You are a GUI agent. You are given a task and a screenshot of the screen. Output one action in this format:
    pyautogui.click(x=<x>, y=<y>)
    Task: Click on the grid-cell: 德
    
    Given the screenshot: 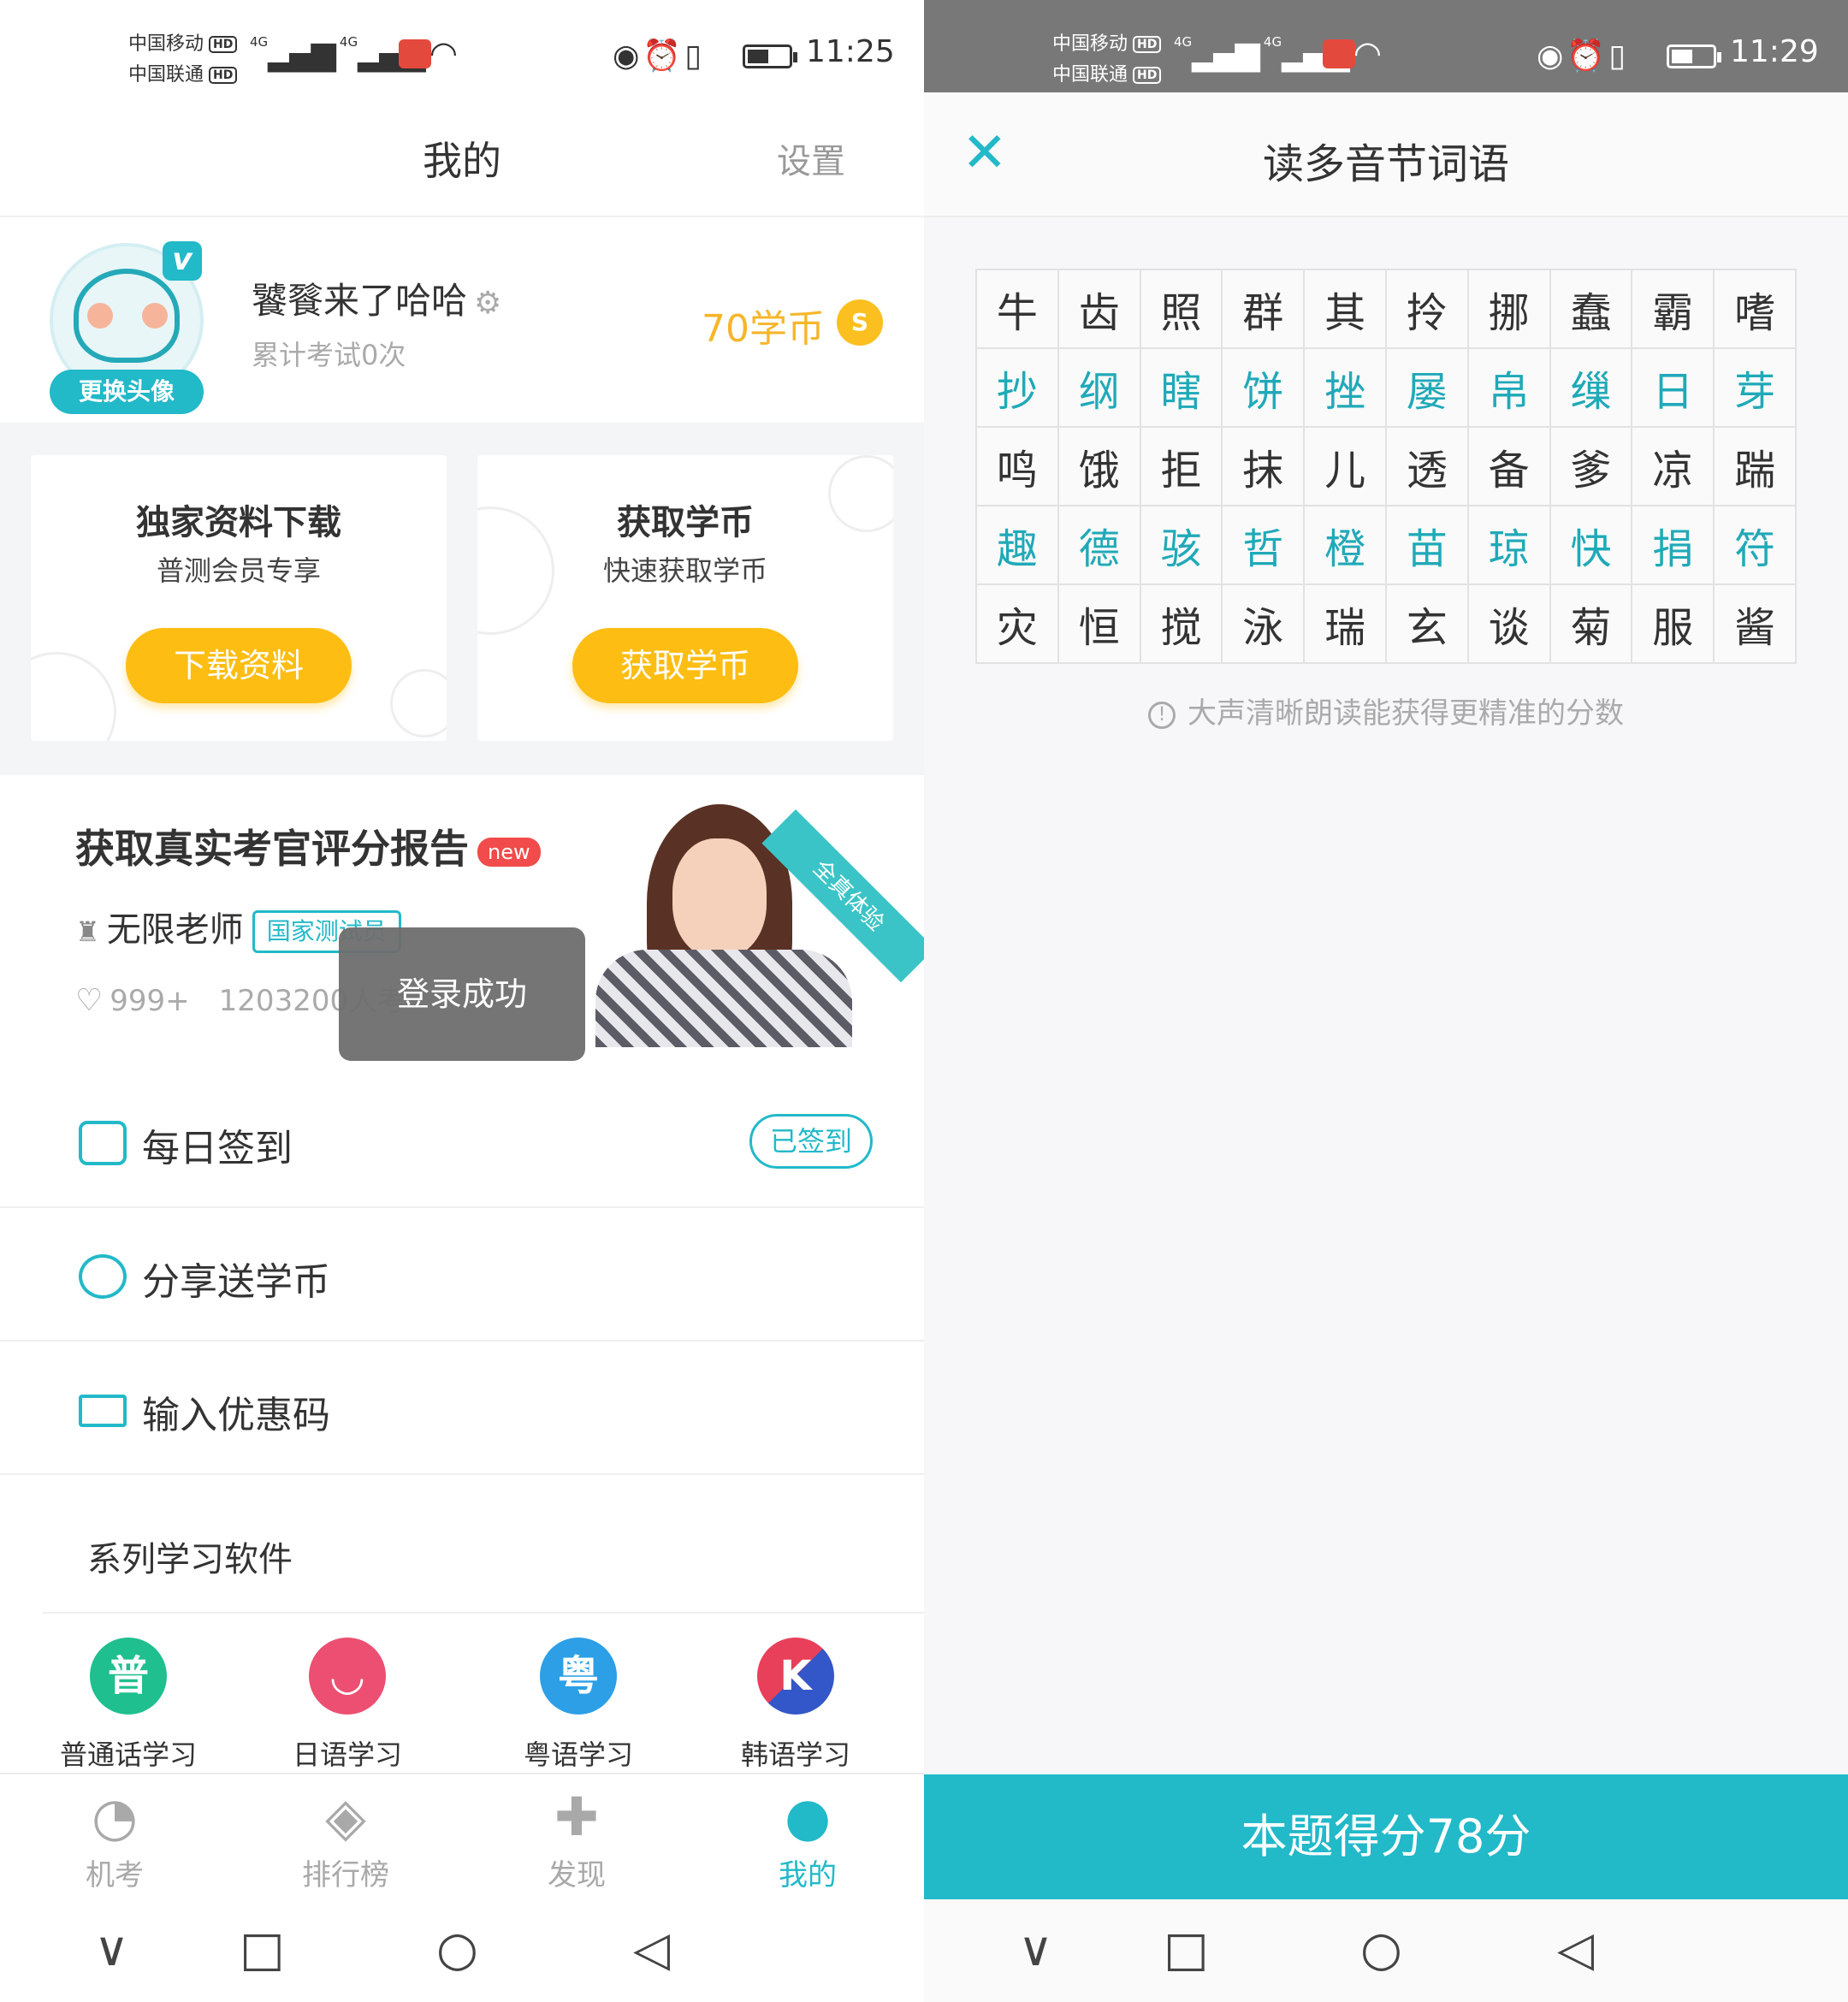 What is the action you would take?
    pyautogui.click(x=1099, y=545)
    